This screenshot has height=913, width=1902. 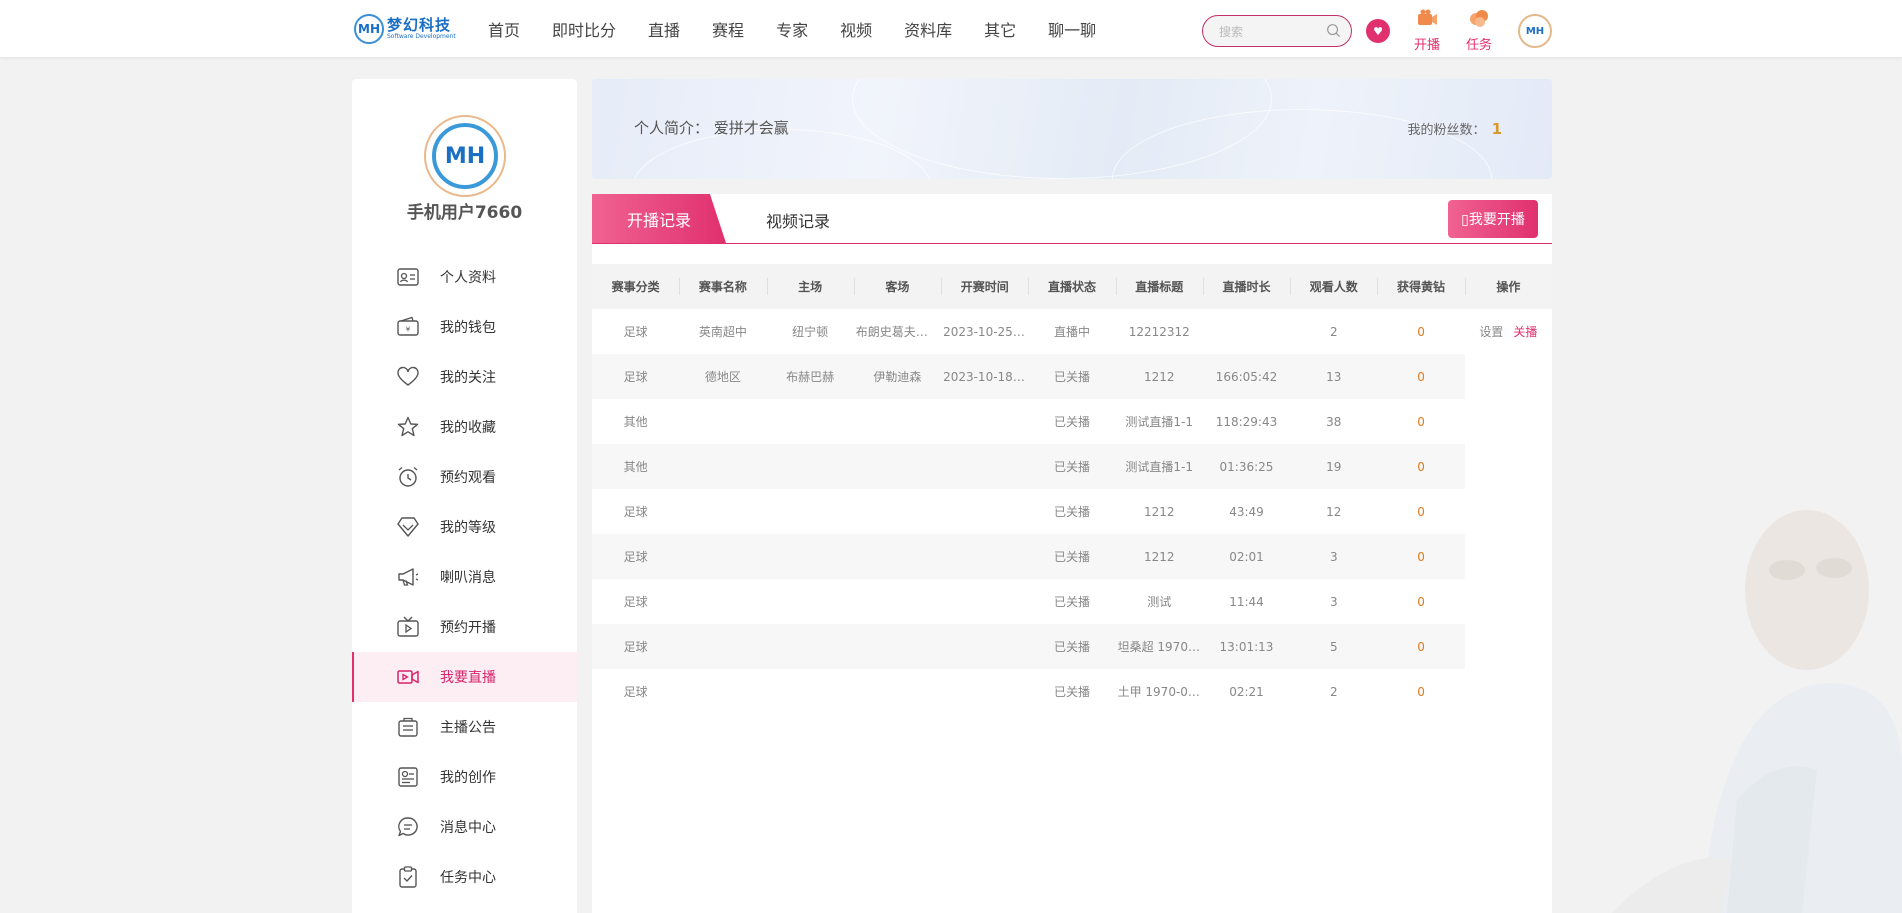 I want to click on sidebar-item-creation: 我的创作, so click(x=464, y=777).